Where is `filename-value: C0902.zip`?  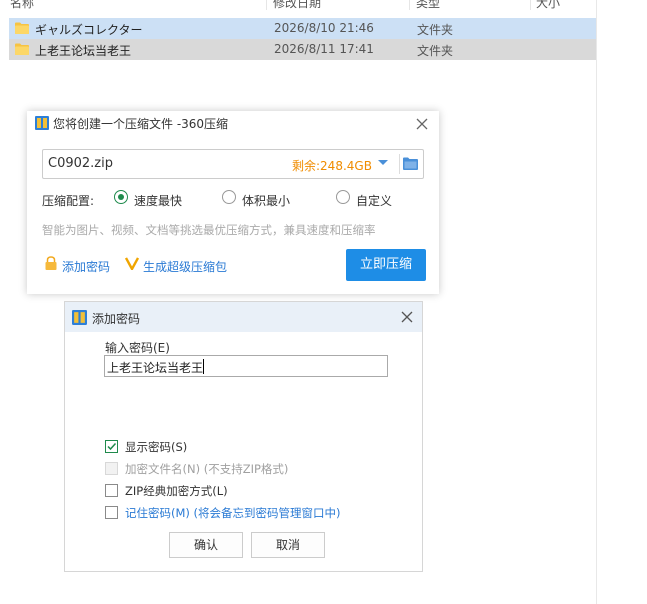
filename-value: C0902.zip is located at coordinates (80, 163).